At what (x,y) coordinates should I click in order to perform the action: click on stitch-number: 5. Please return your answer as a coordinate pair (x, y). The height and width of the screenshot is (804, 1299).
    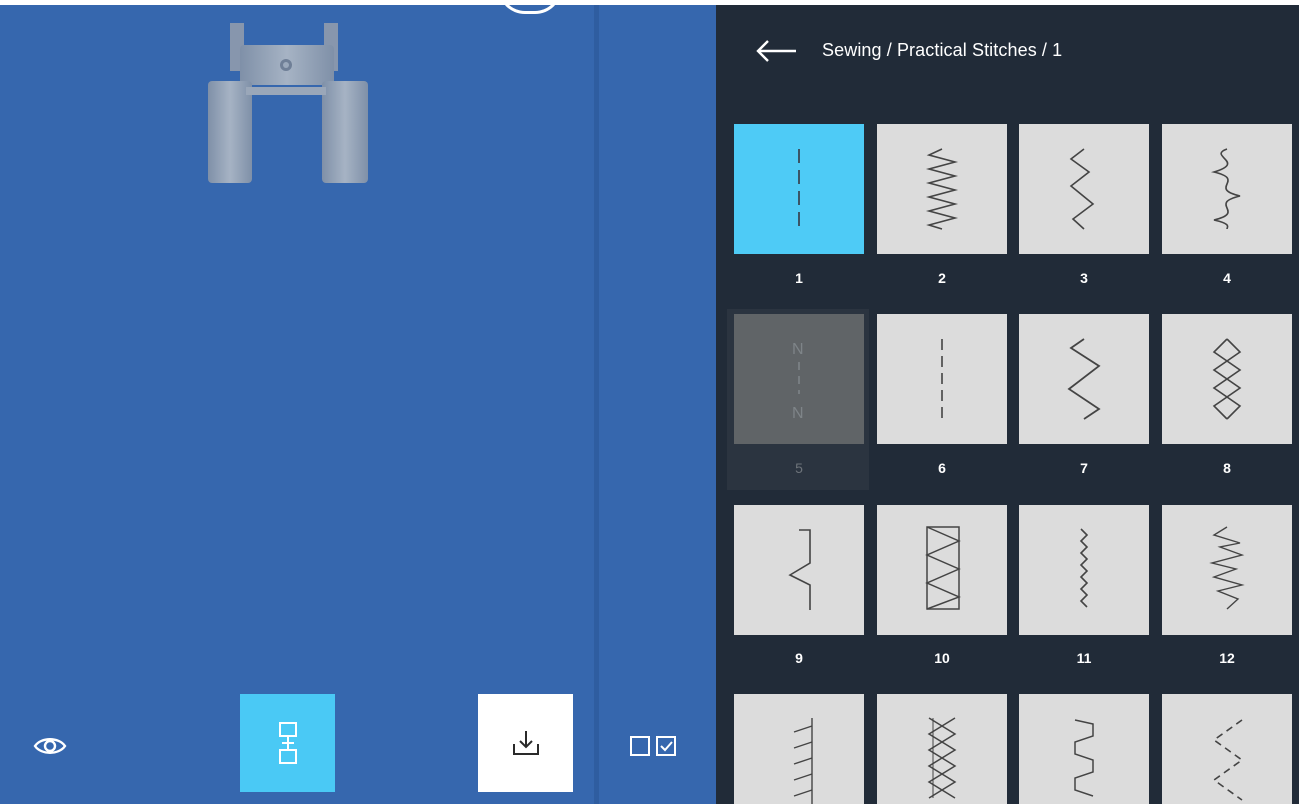
    Looking at the image, I should click on (799, 468).